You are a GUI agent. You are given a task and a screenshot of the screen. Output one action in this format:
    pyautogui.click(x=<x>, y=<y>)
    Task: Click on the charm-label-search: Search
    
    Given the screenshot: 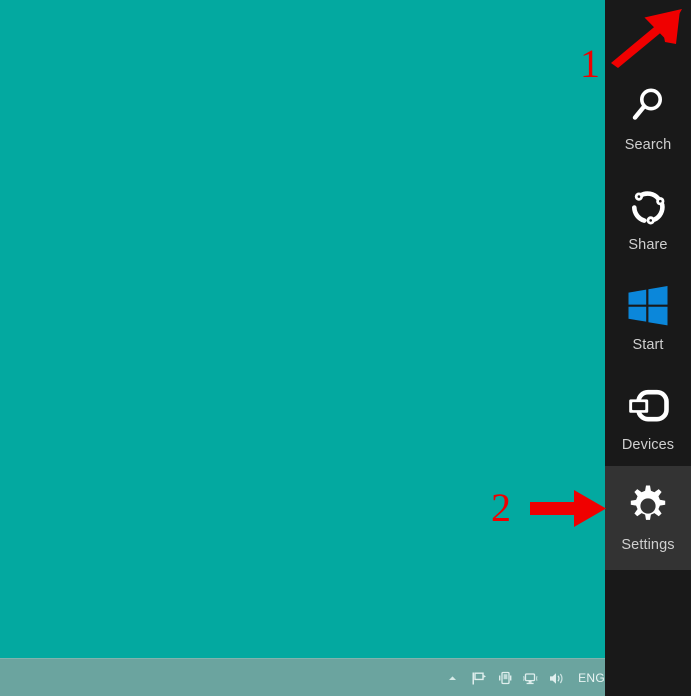 What is the action you would take?
    pyautogui.click(x=648, y=145)
    